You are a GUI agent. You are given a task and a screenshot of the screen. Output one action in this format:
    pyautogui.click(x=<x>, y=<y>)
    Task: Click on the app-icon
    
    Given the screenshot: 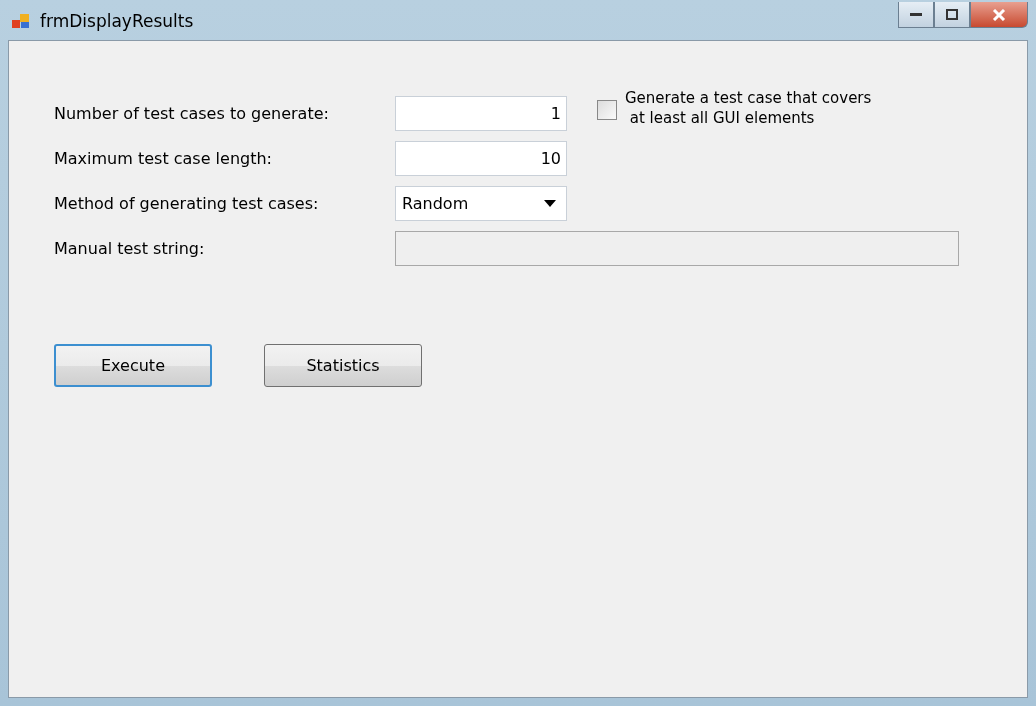 What is the action you would take?
    pyautogui.click(x=21, y=21)
    